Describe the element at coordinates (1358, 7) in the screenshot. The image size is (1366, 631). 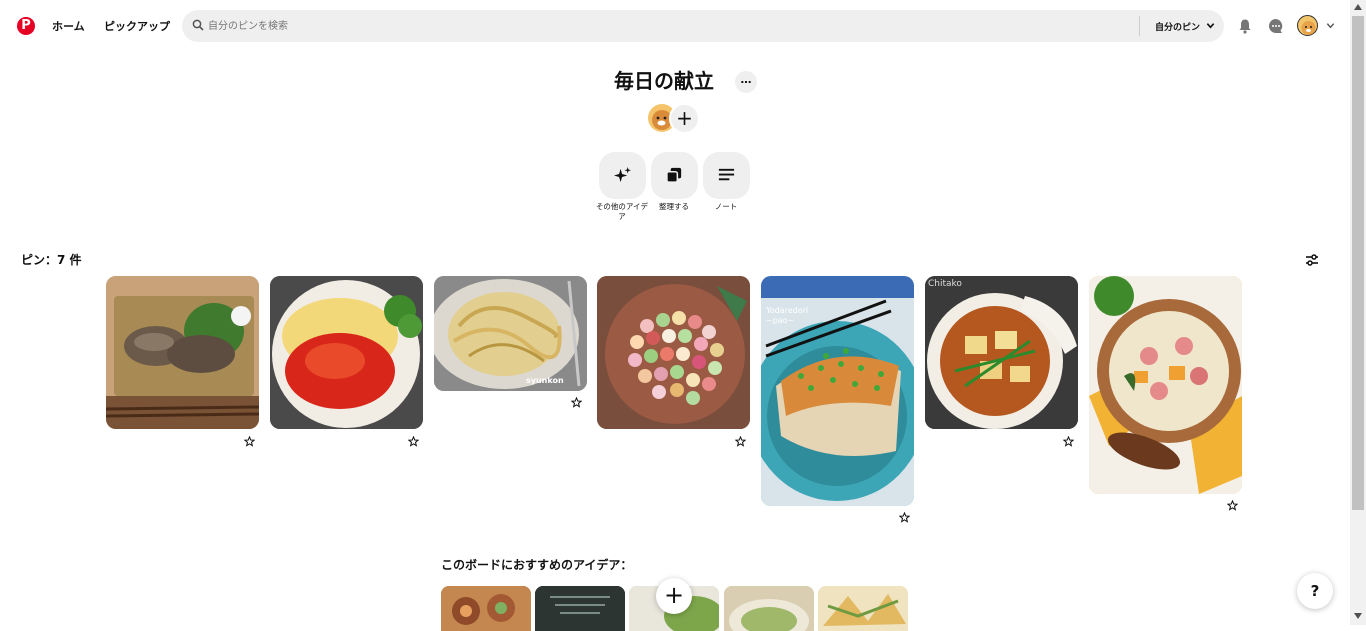
I see `scroll-up-arrow-icon` at that location.